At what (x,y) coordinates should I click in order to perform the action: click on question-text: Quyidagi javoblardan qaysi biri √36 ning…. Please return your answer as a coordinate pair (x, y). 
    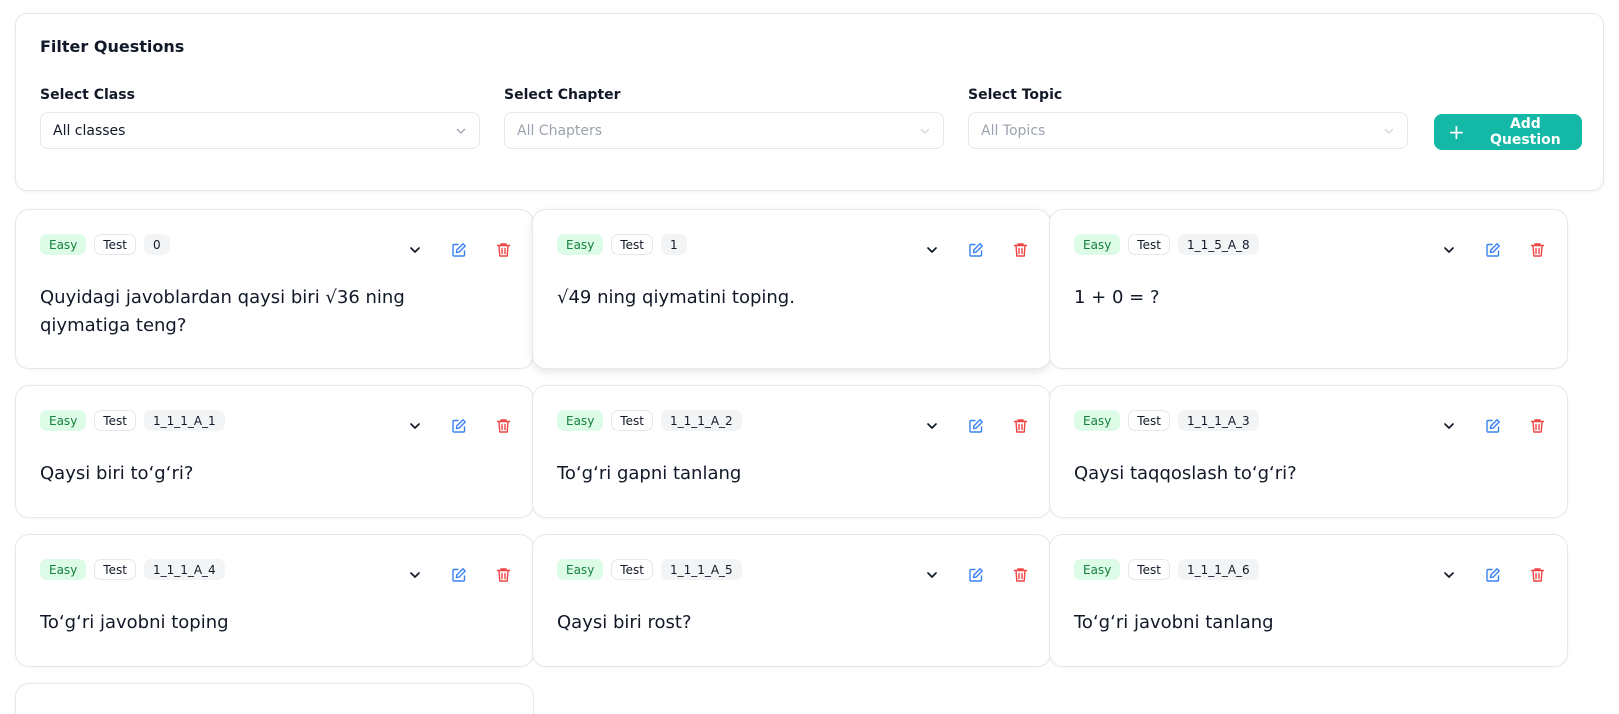
    Looking at the image, I should click on (222, 311).